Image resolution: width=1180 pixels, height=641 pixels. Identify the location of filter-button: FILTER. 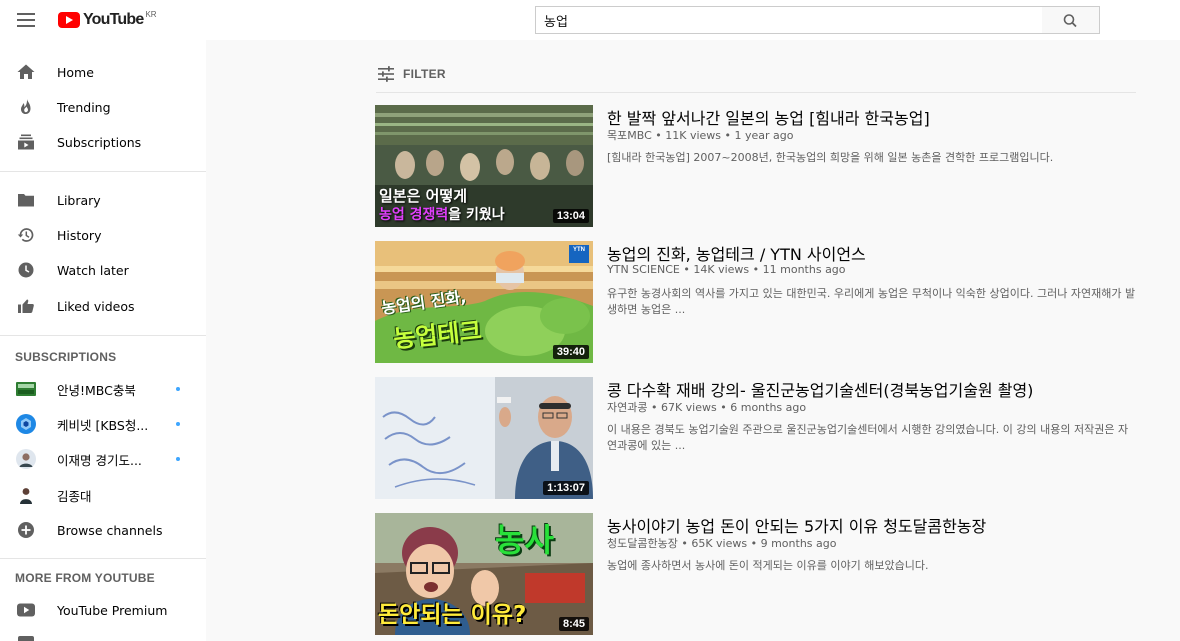
(411, 74).